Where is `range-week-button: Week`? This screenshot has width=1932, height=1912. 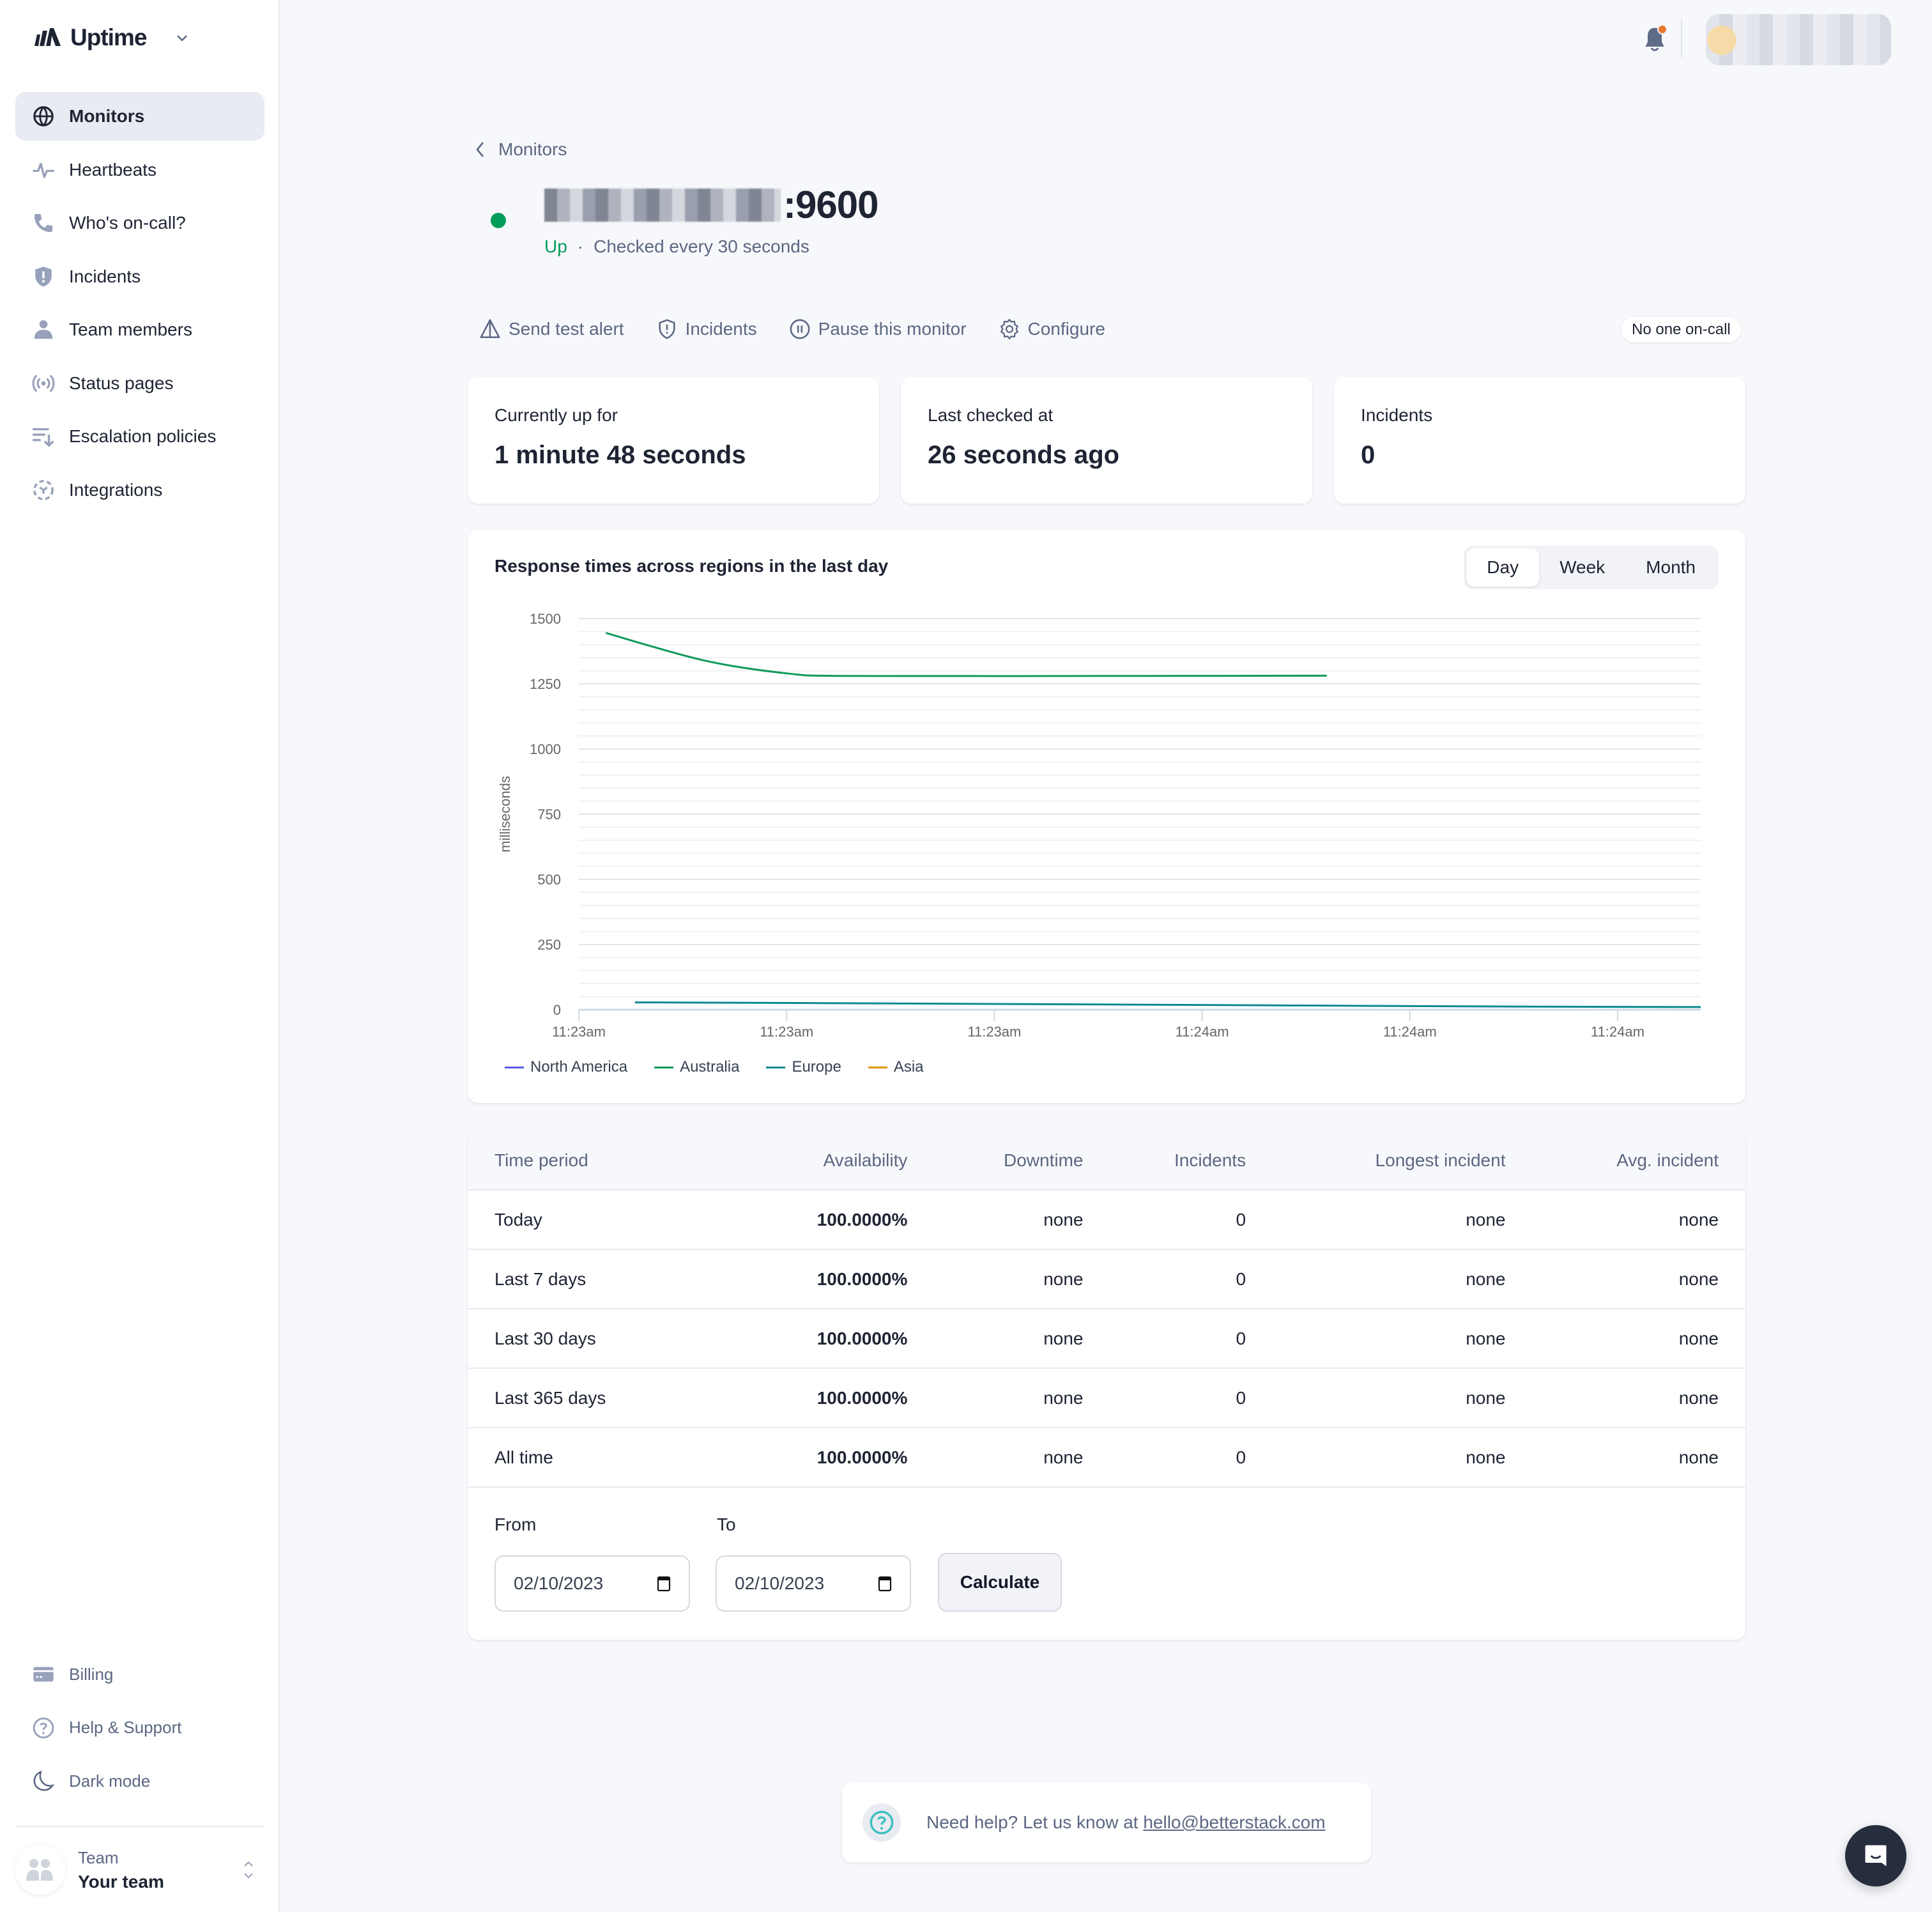 range-week-button: Week is located at coordinates (1582, 567).